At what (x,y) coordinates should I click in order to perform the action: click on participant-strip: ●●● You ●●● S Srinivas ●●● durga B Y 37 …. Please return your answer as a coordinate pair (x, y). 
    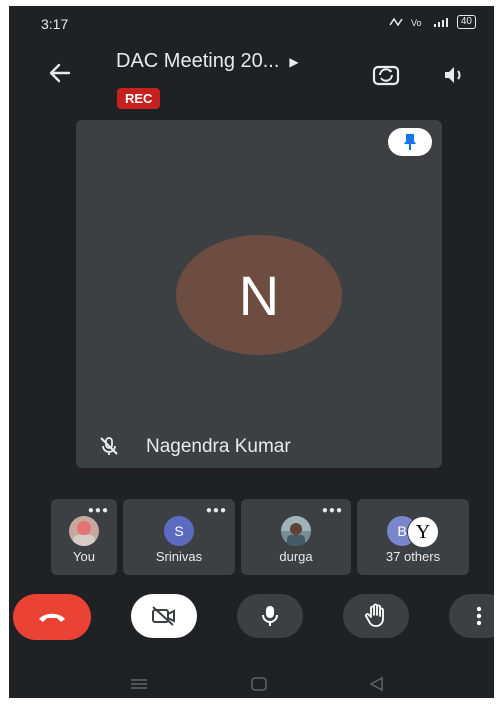
    Looking at the image, I should click on (261, 537).